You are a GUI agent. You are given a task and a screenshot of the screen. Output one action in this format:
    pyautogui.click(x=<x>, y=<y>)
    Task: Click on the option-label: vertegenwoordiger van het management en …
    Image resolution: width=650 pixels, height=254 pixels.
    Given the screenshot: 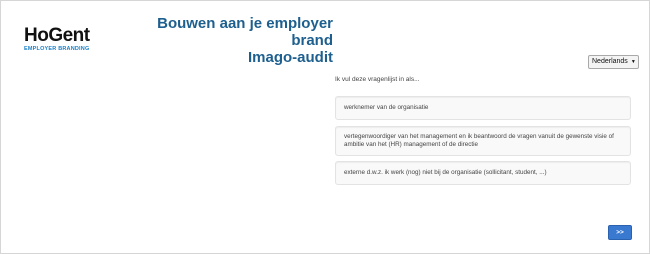 What is the action you would take?
    pyautogui.click(x=479, y=140)
    